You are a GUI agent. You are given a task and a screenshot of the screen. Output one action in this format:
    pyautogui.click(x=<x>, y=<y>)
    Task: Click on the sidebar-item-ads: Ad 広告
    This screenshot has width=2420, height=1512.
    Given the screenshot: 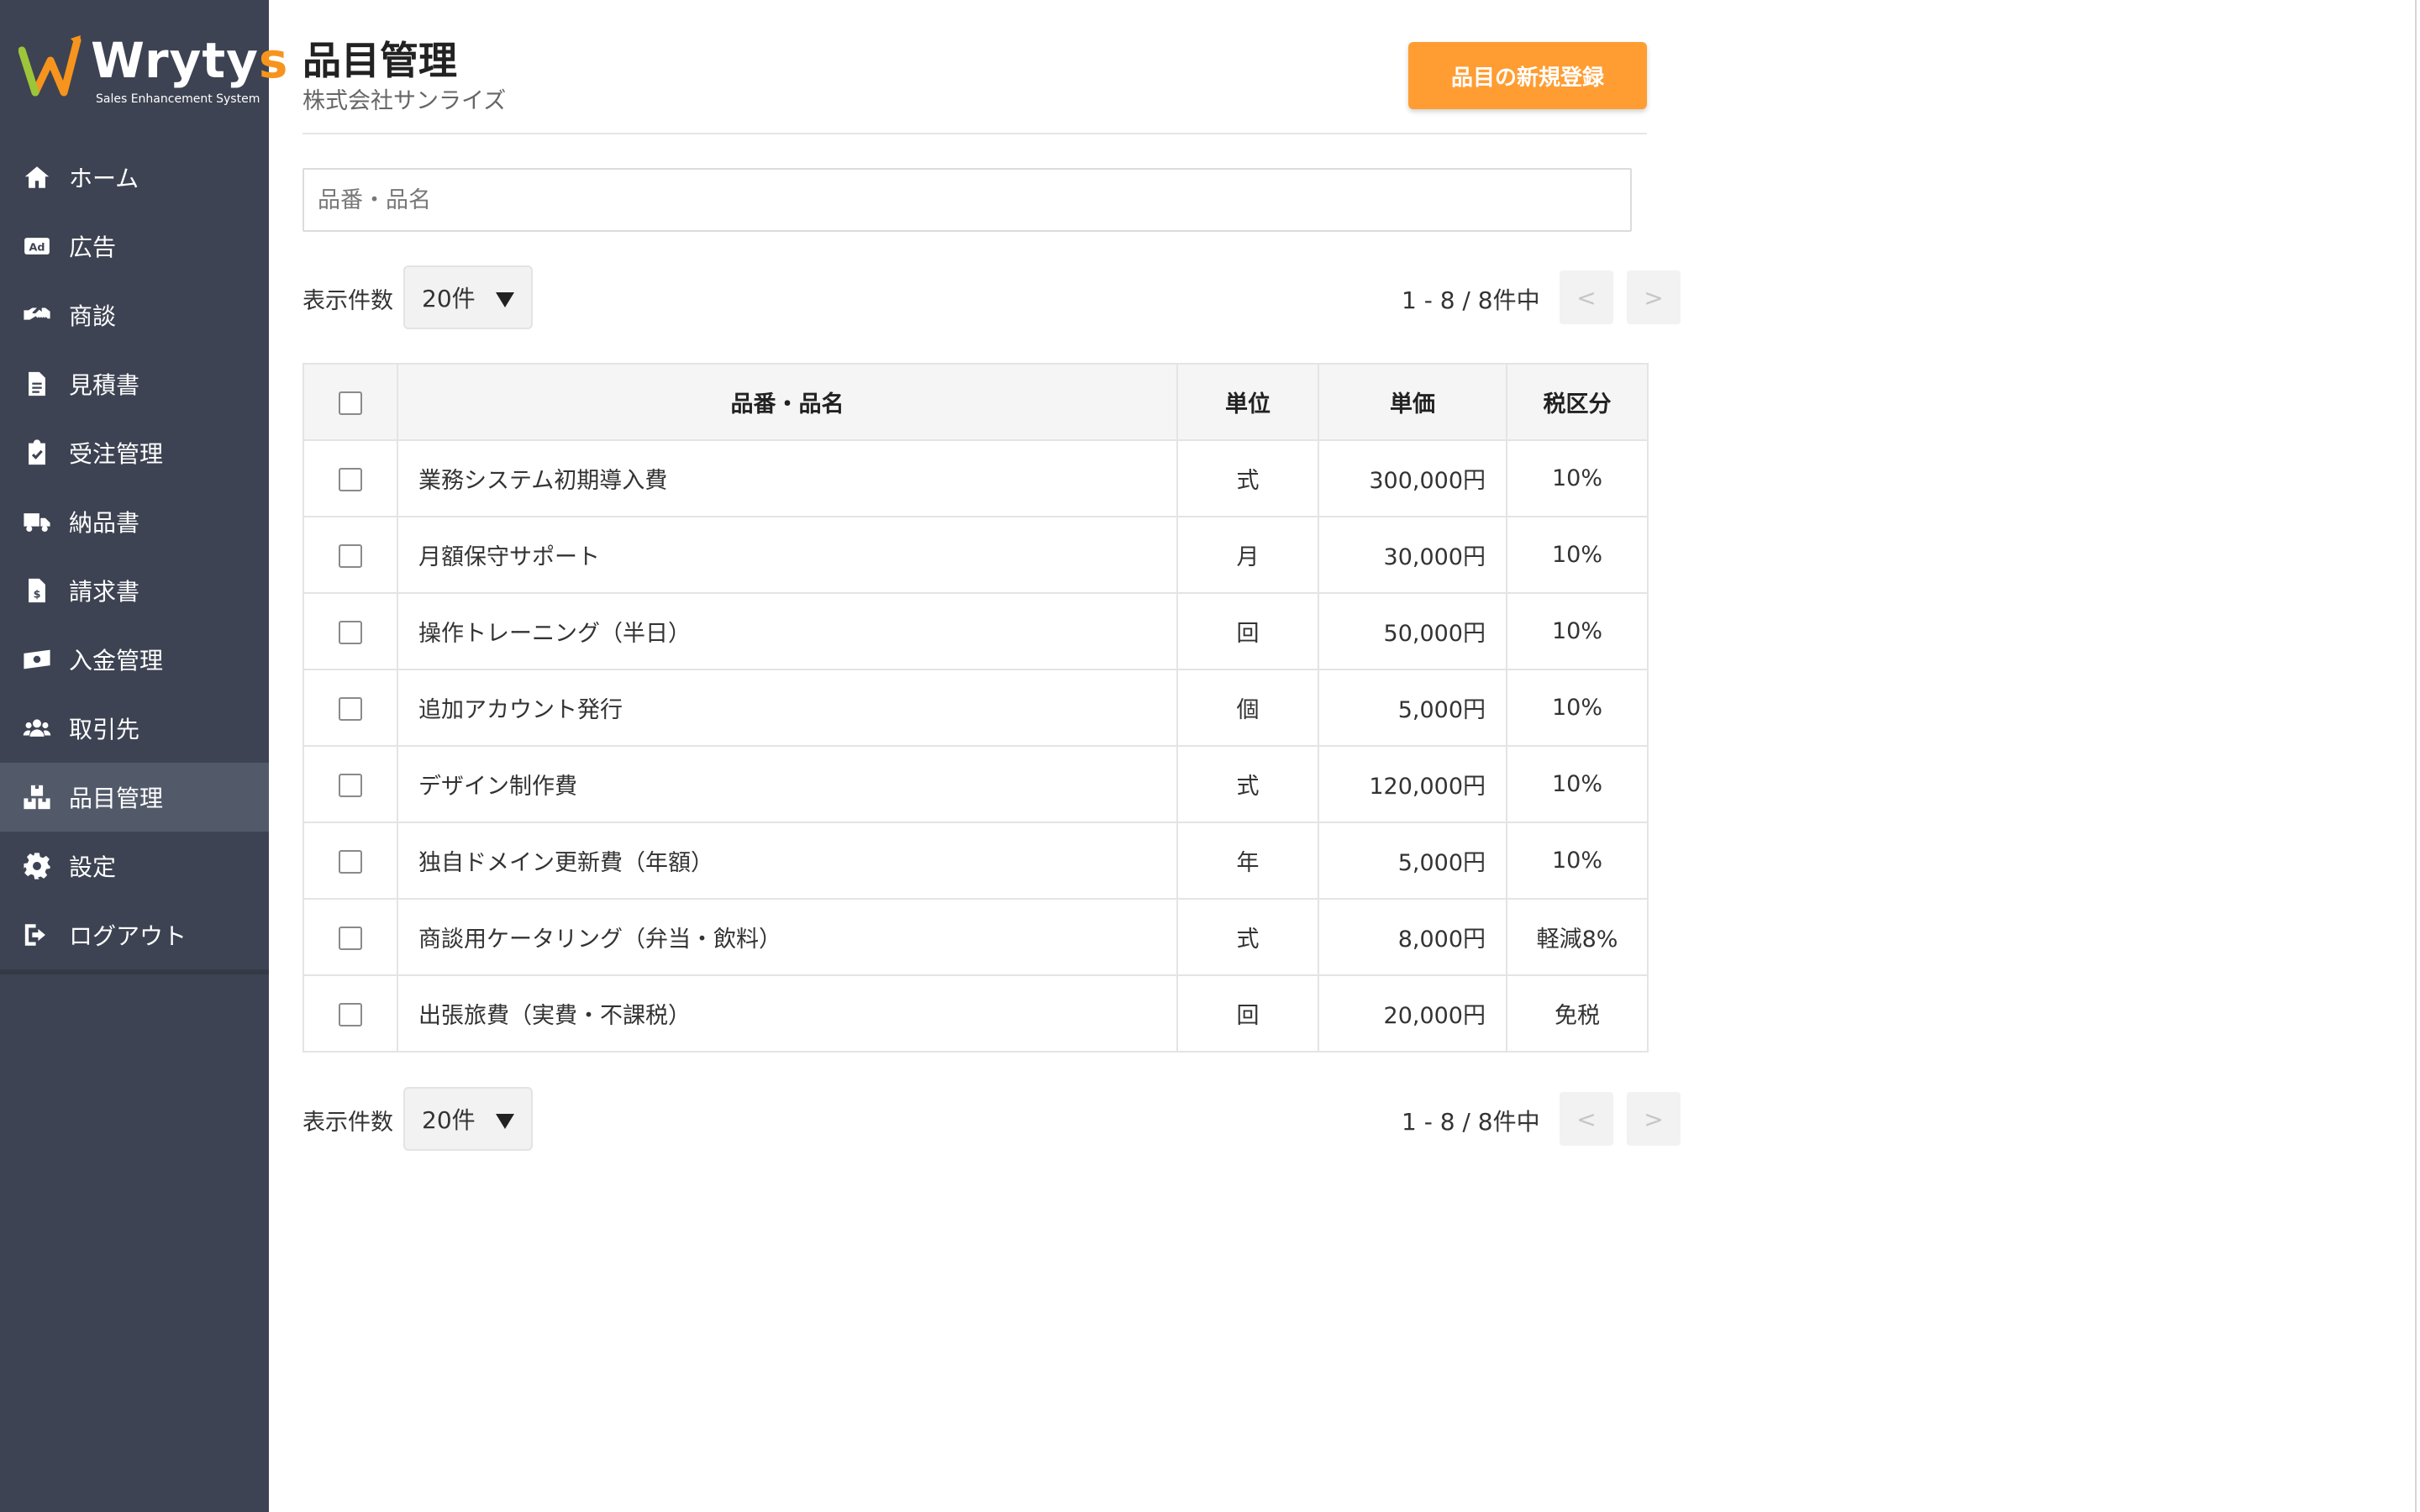 What is the action you would take?
    pyautogui.click(x=134, y=246)
    